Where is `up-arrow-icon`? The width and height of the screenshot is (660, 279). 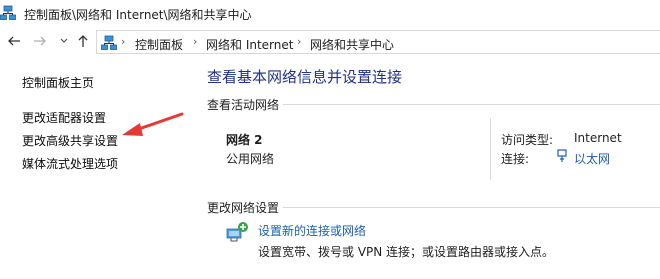 up-arrow-icon is located at coordinates (83, 42).